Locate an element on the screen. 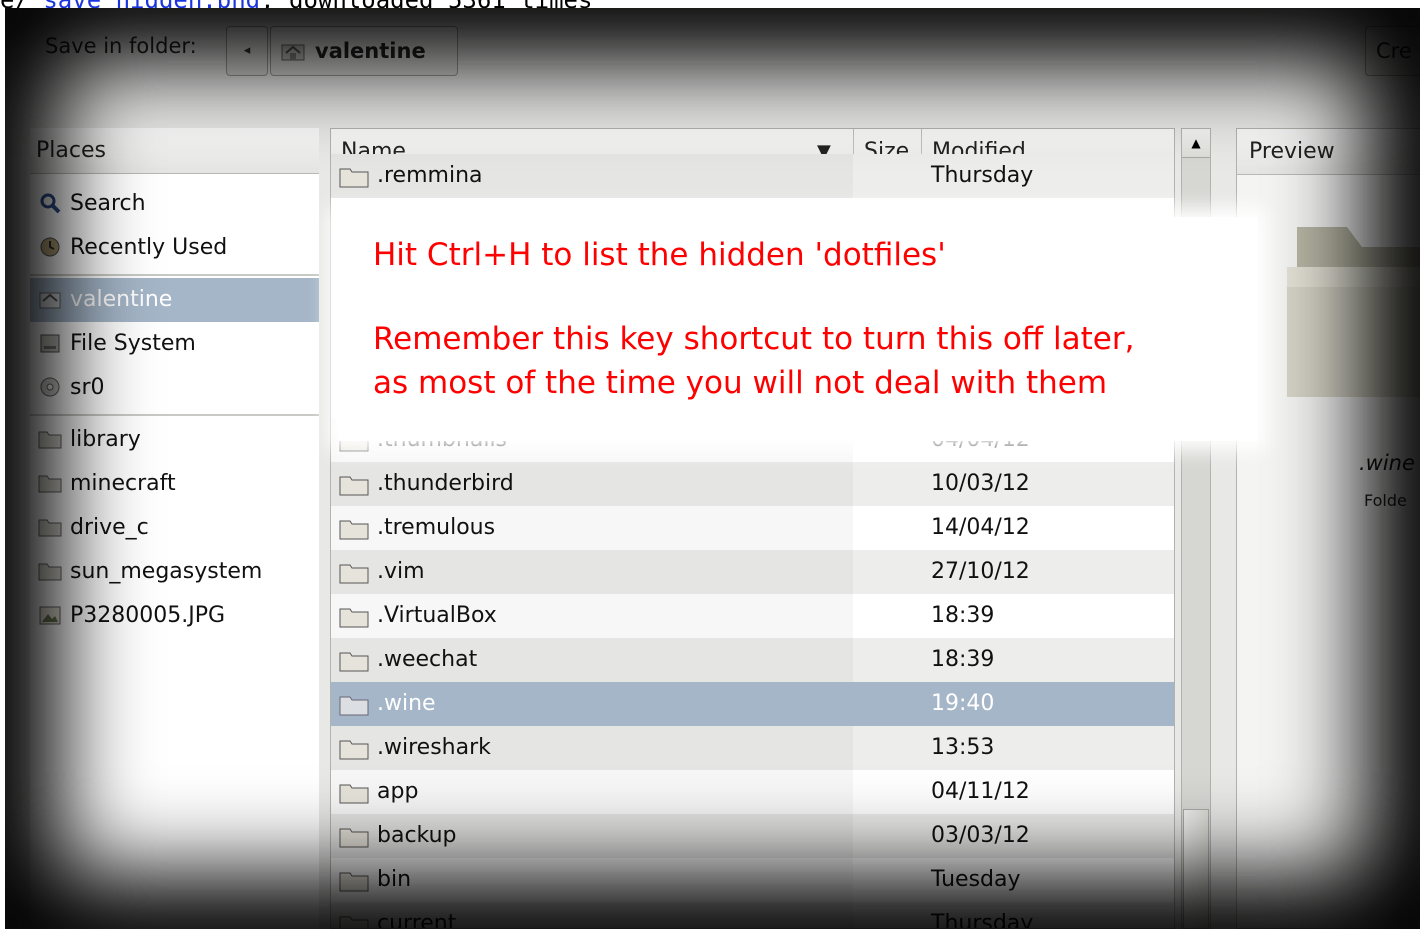  save-in-folder-label: Save in folder: is located at coordinates (121, 46).